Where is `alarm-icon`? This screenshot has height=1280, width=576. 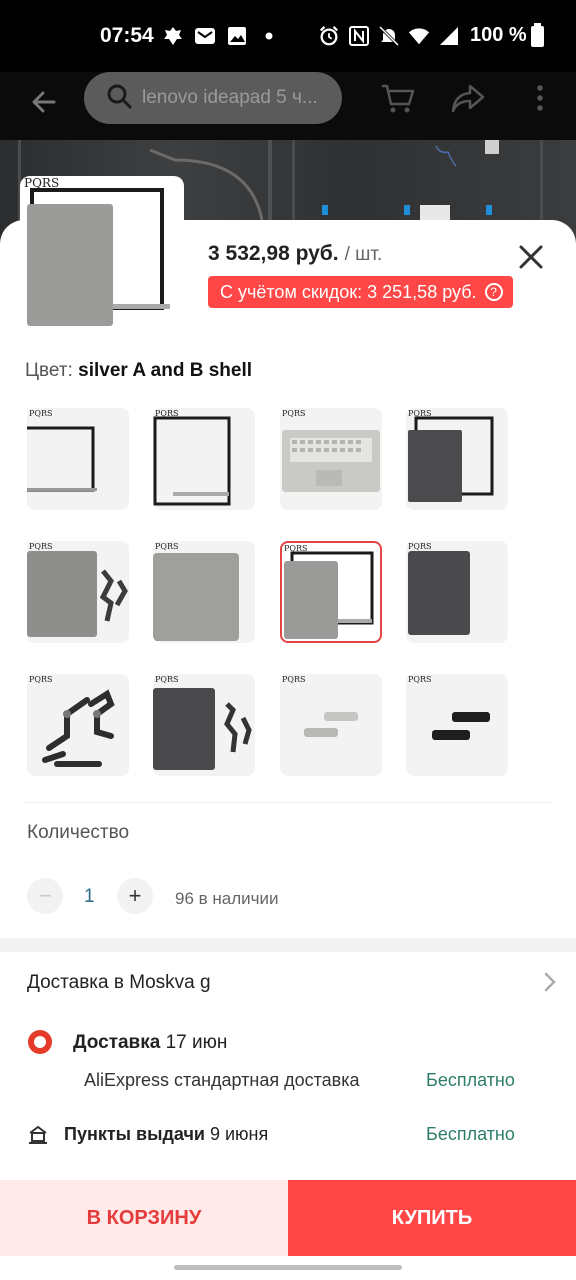
alarm-icon is located at coordinates (329, 36).